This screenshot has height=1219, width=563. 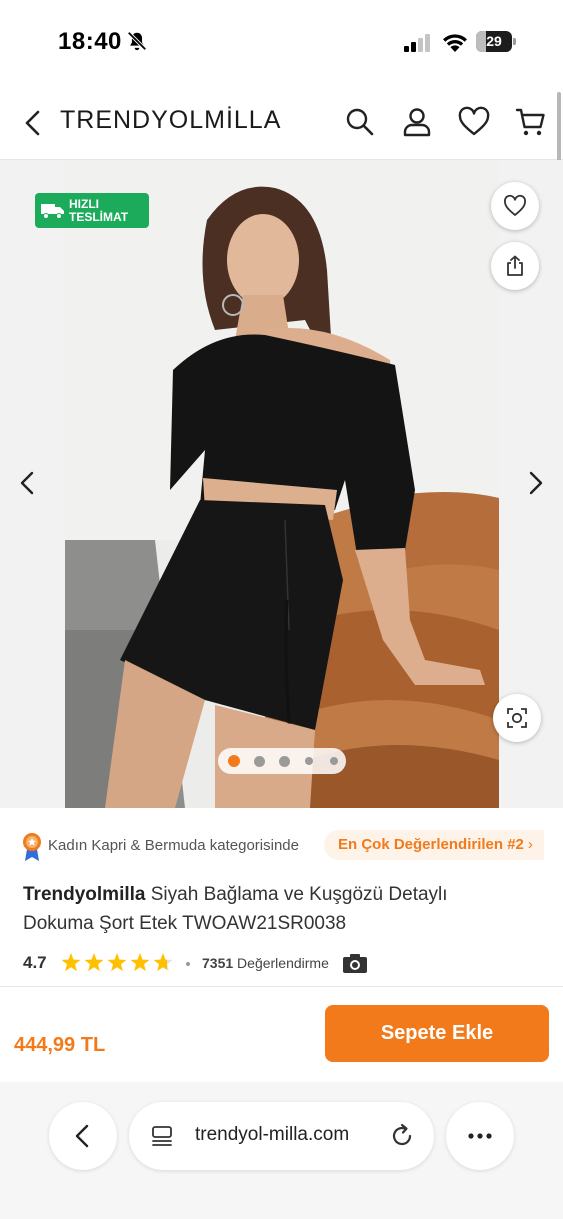 I want to click on divider, so click(x=281, y=986).